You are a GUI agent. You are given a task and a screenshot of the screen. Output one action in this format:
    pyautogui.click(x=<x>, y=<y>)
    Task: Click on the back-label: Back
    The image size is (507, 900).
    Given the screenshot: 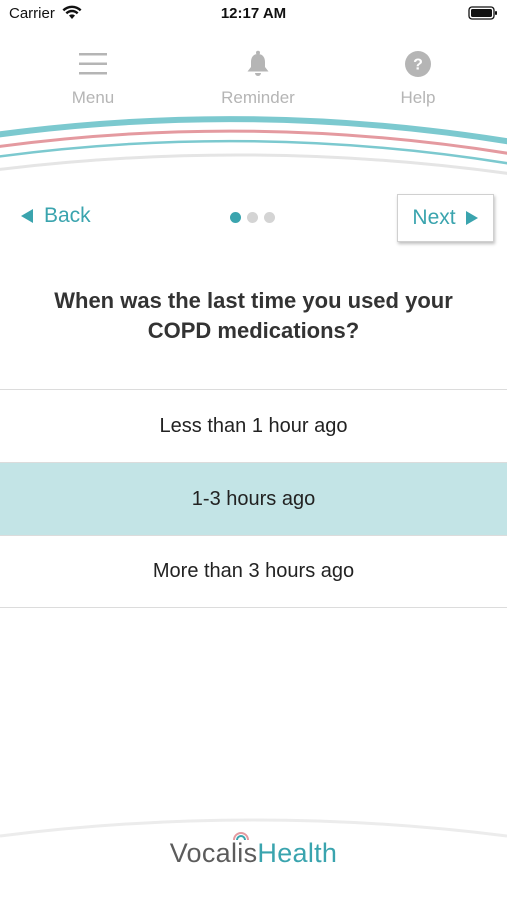 What is the action you would take?
    pyautogui.click(x=67, y=215)
    